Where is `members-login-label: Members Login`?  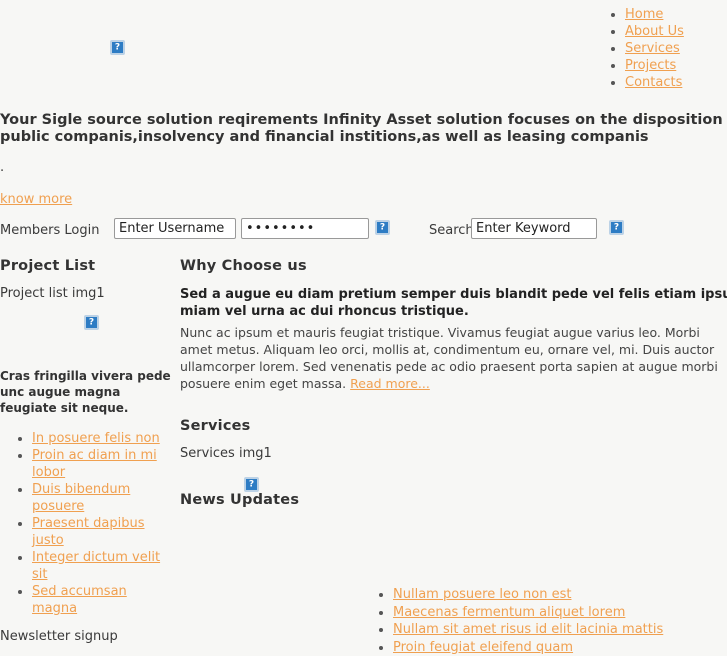 members-login-label: Members Login is located at coordinates (49, 230).